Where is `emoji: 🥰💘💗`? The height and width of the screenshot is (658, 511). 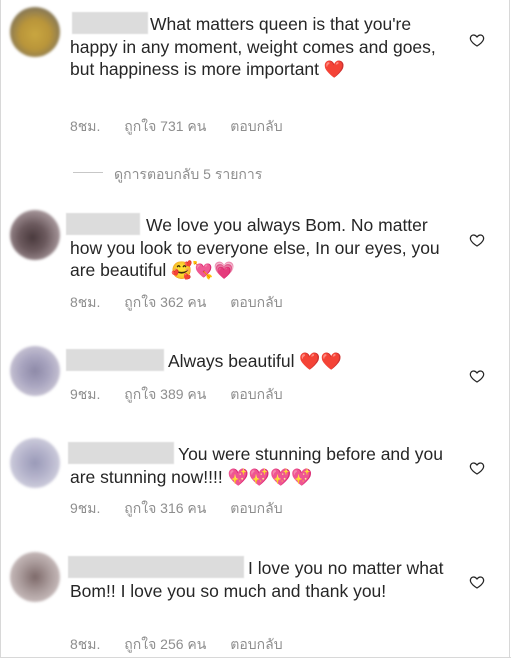 emoji: 🥰💘💗 is located at coordinates (203, 270).